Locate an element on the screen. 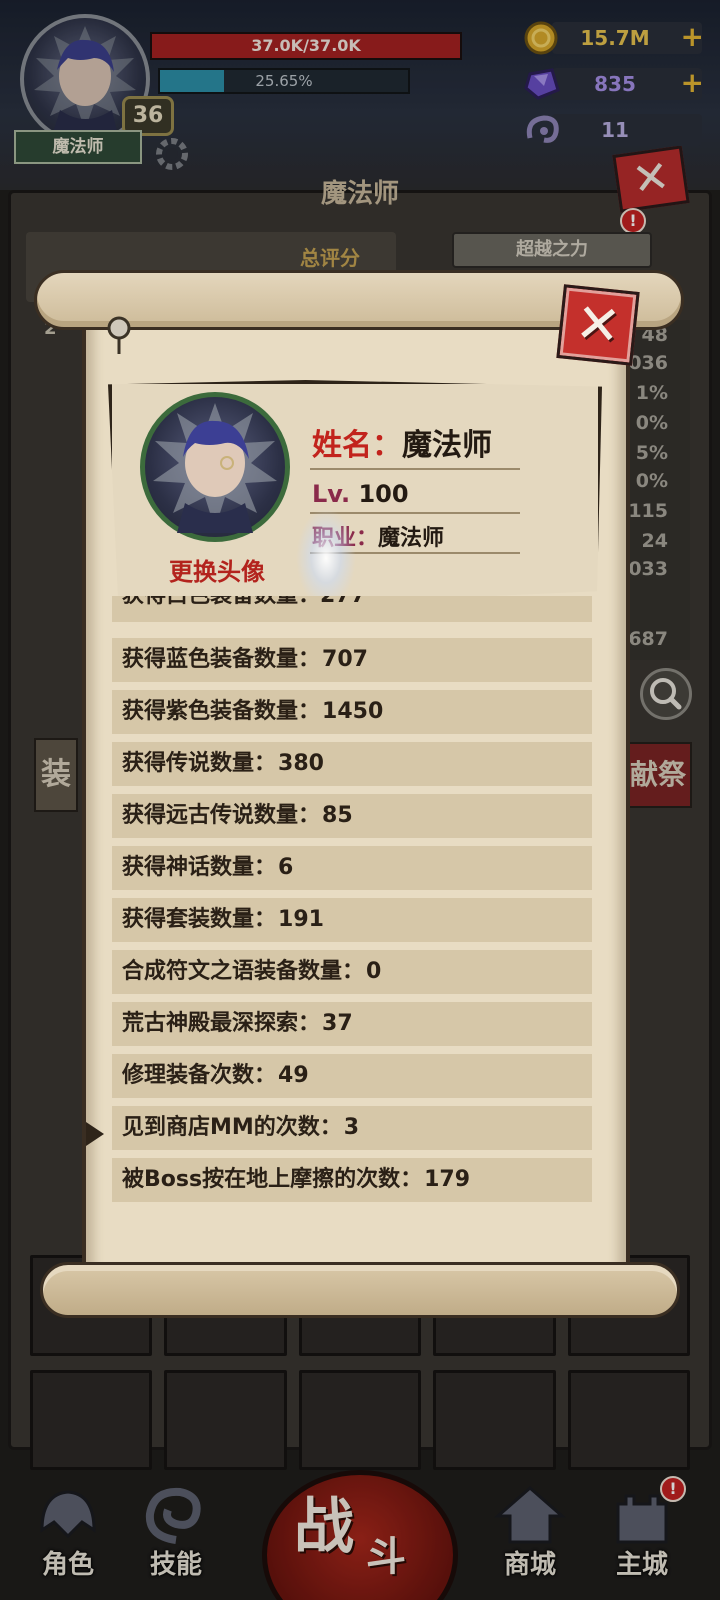 The width and height of the screenshot is (720, 1600). stat-value: 3 is located at coordinates (351, 1127).